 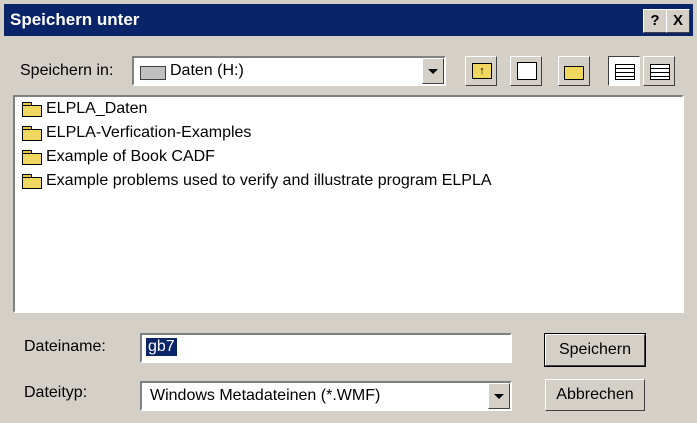 I want to click on close-button: X, so click(x=678, y=21).